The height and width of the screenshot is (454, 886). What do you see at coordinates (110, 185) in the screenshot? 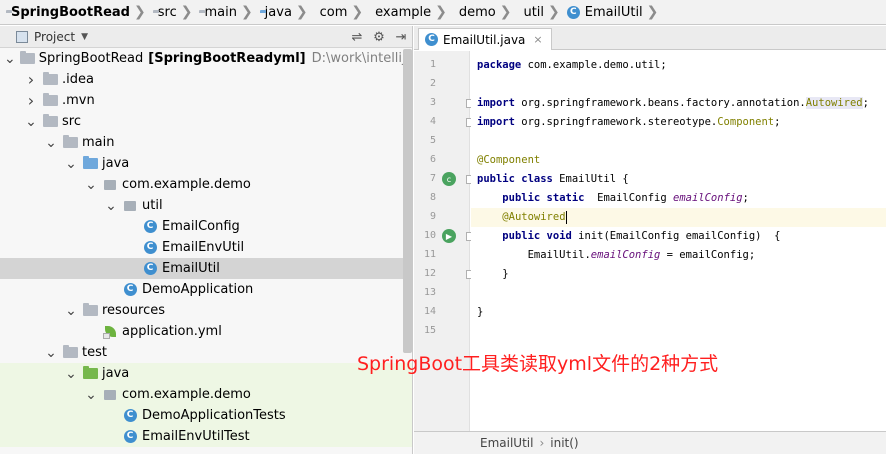
I see `package-icon` at bounding box center [110, 185].